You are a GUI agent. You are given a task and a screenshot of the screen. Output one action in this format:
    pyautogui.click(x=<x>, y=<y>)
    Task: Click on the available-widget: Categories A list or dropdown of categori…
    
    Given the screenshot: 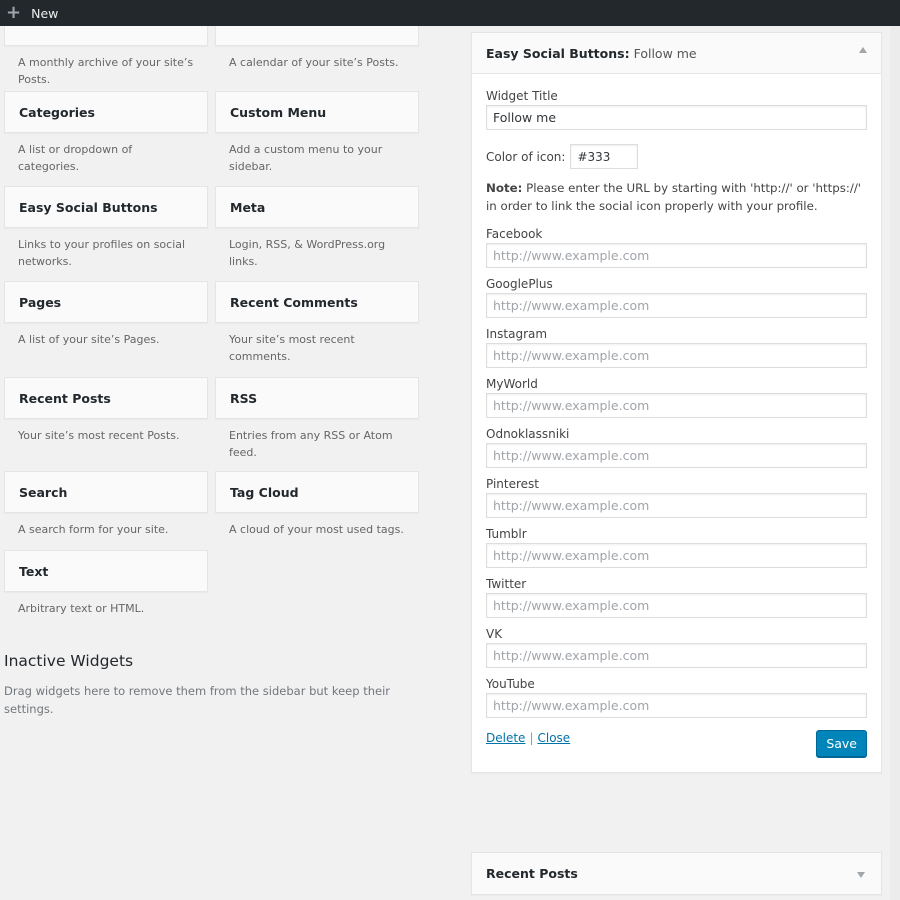 What is the action you would take?
    pyautogui.click(x=106, y=133)
    